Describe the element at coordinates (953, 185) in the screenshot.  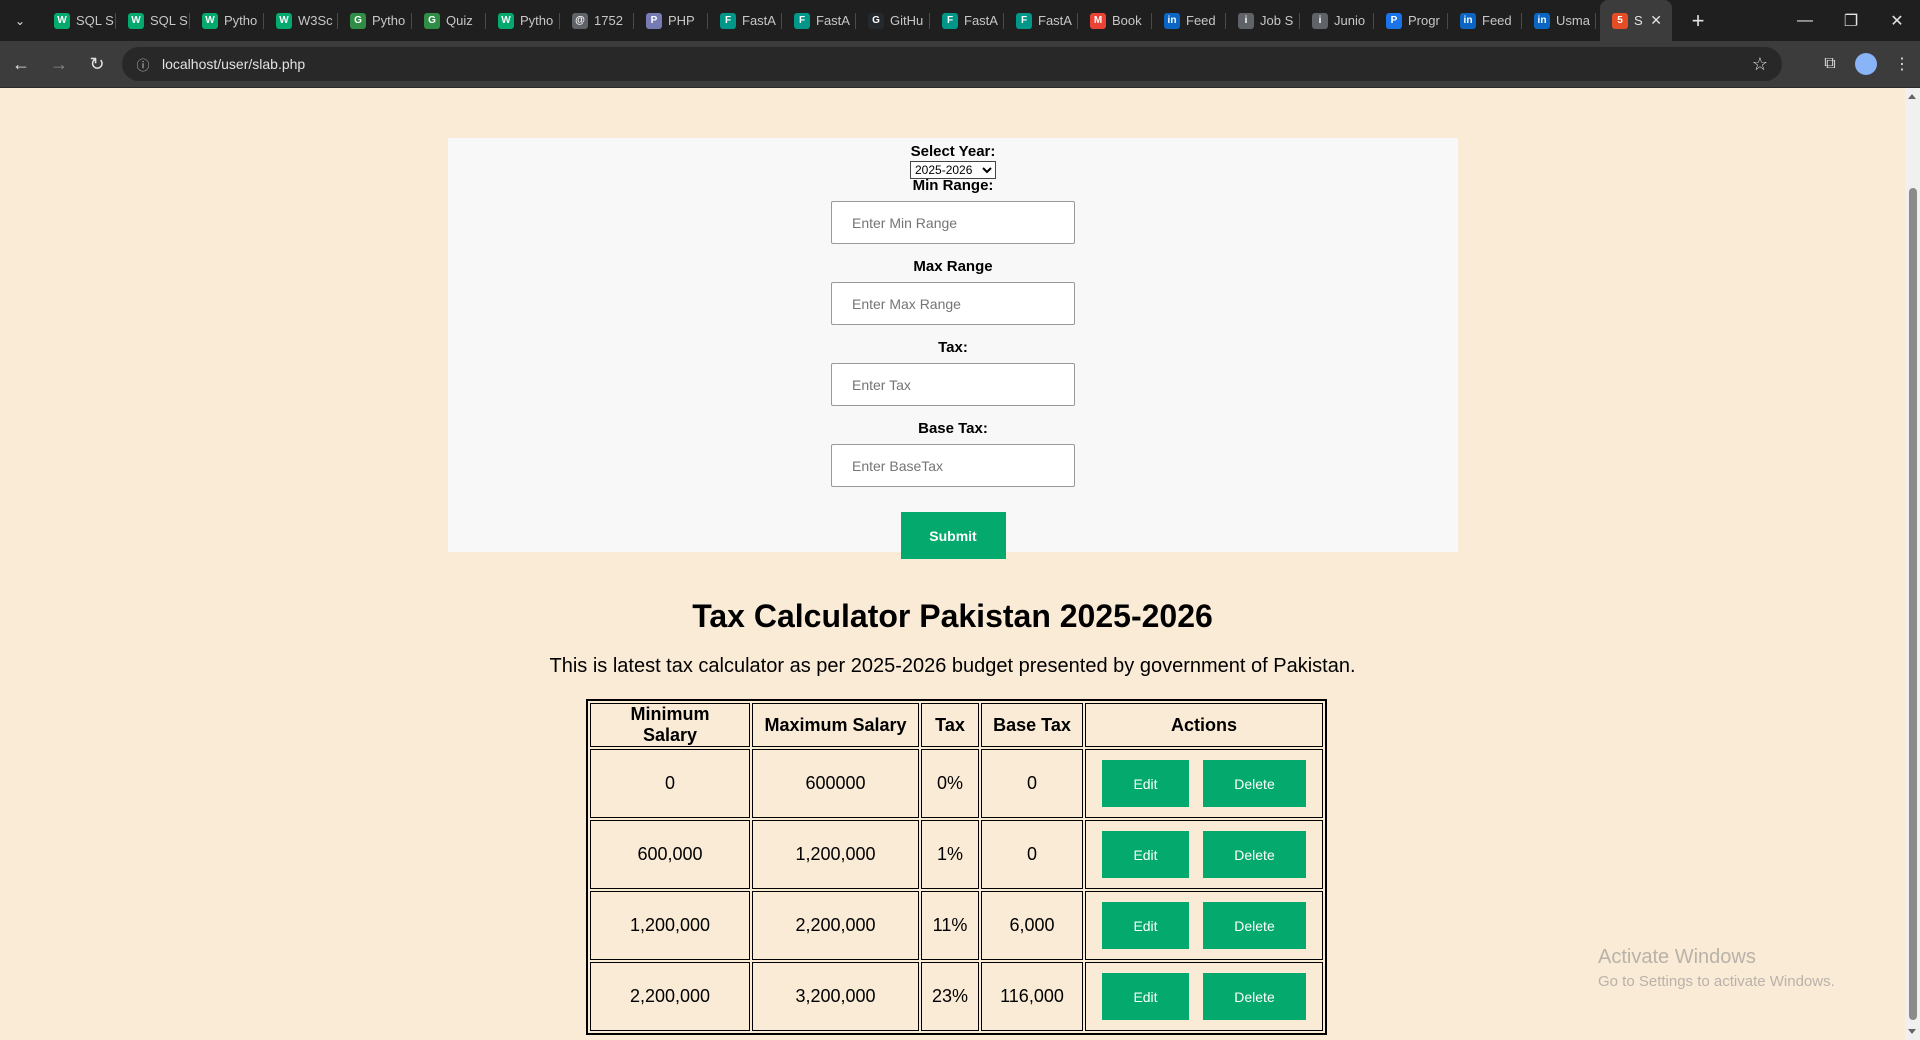
I see `min-range-label: Min Range:` at that location.